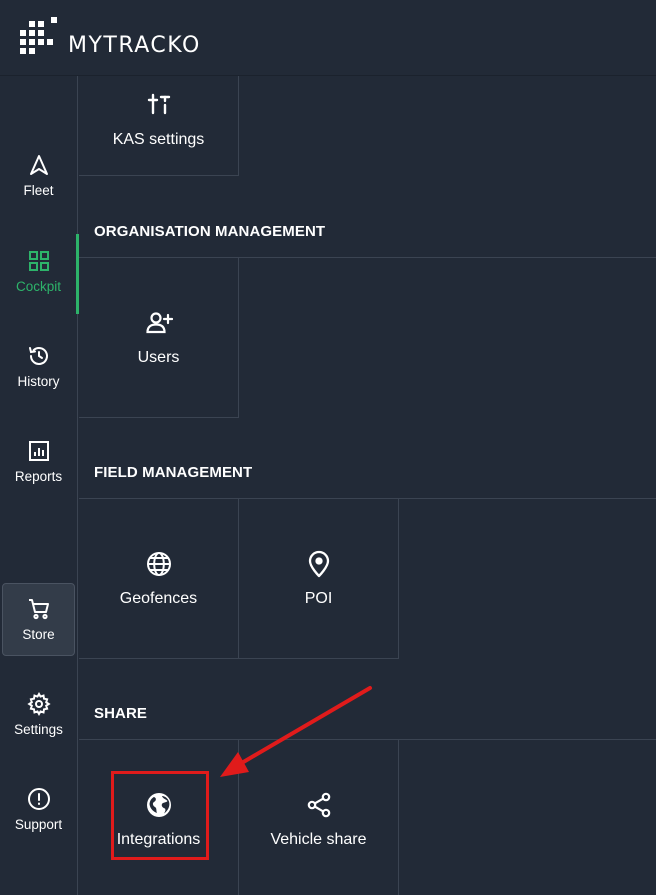 The height and width of the screenshot is (895, 656). I want to click on sidebar-item-history: History, so click(38, 366).